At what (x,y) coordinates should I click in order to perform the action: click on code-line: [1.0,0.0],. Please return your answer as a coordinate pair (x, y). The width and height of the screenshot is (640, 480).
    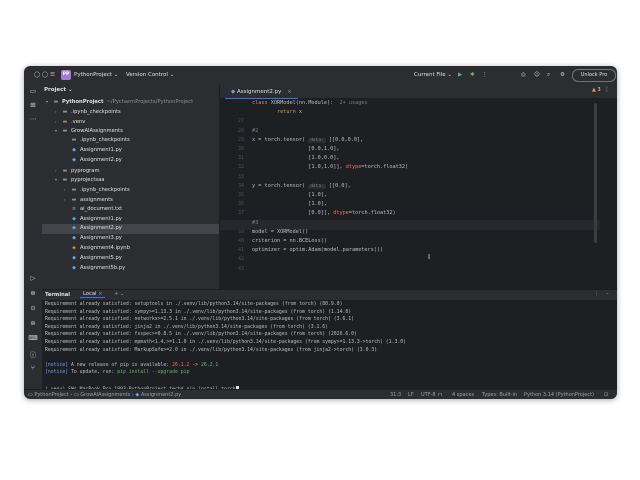
    Looking at the image, I should click on (295, 158).